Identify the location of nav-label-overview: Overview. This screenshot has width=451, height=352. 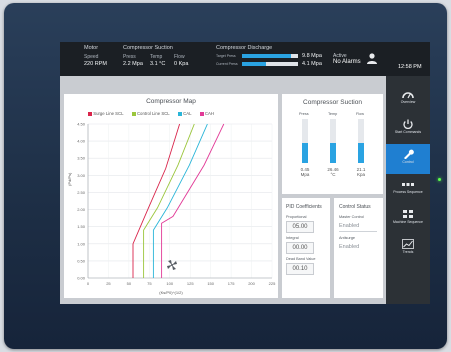
(408, 102).